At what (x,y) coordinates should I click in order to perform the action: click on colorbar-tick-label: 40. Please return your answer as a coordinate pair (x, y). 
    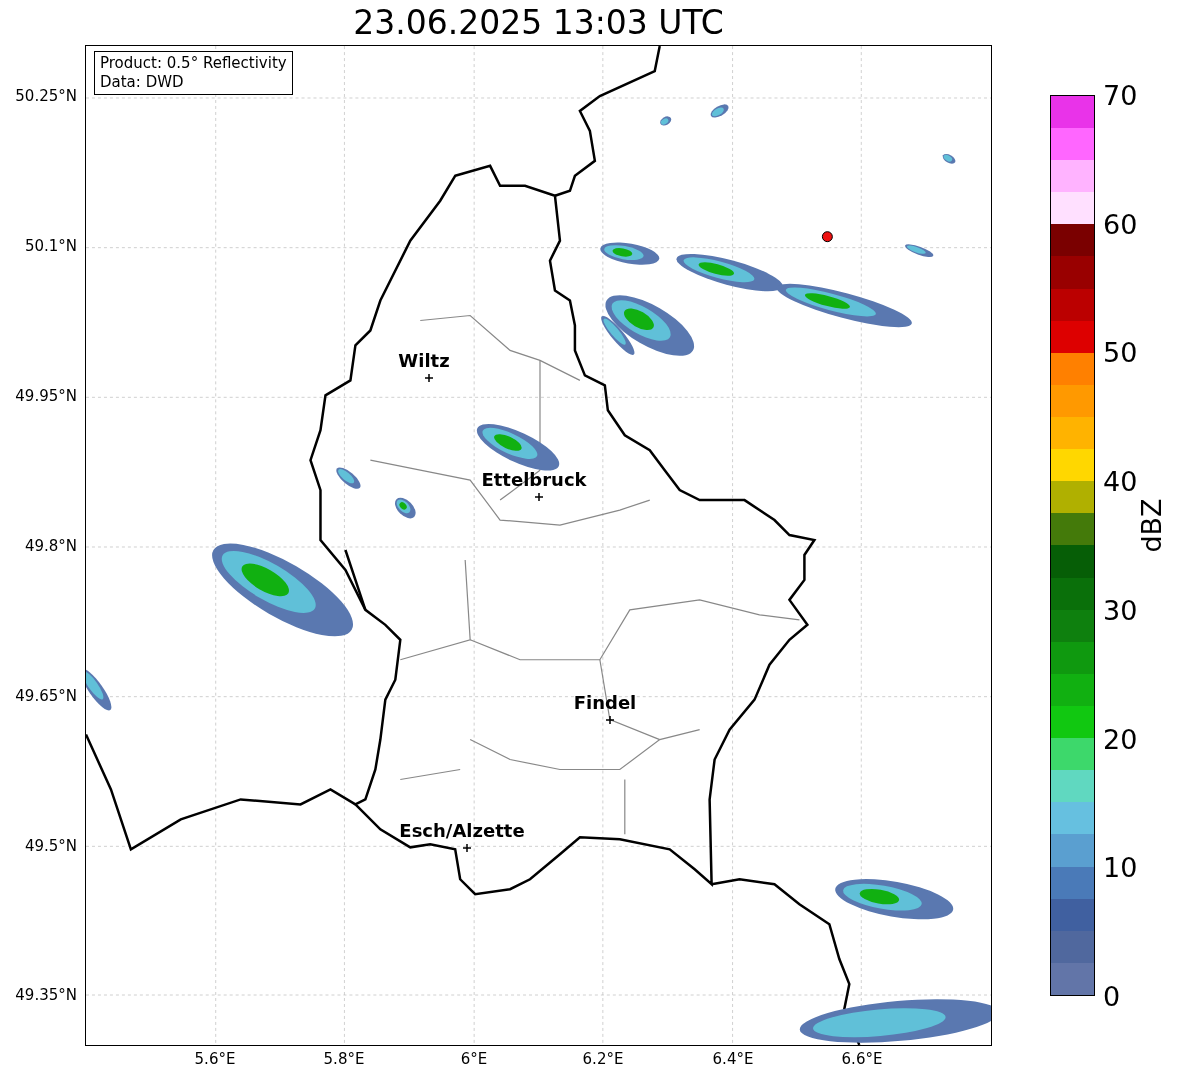
    Looking at the image, I should click on (1120, 482).